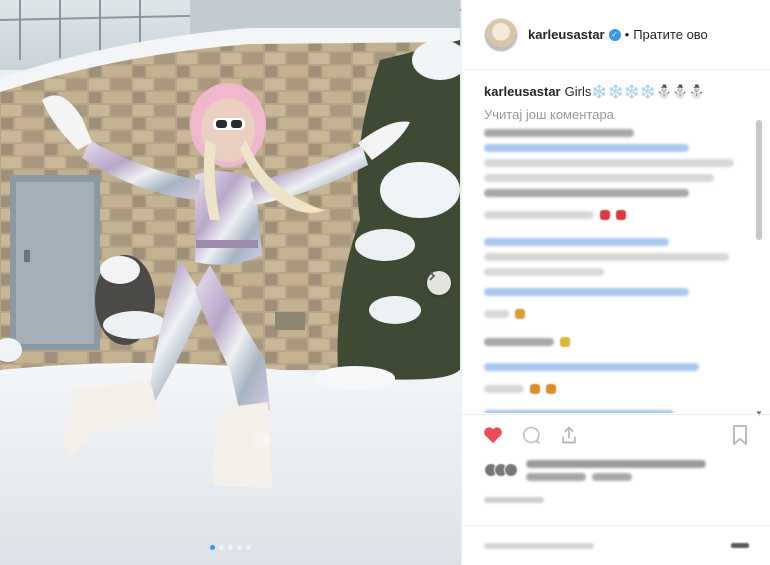 The image size is (770, 565). Describe the element at coordinates (539, 545) in the screenshot. I see `blurred-comment-input` at that location.